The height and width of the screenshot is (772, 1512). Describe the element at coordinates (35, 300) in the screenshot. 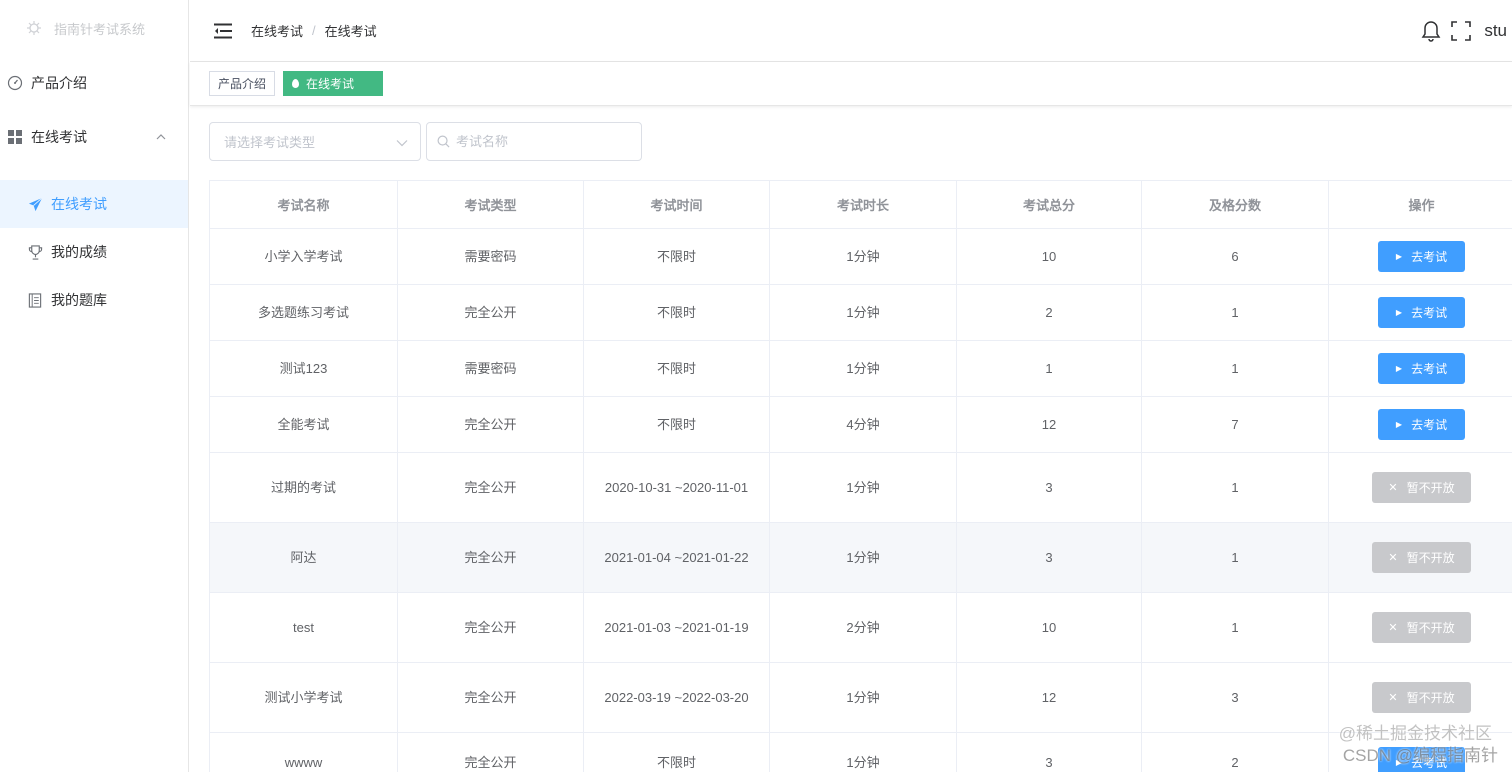

I see `book-icon` at that location.